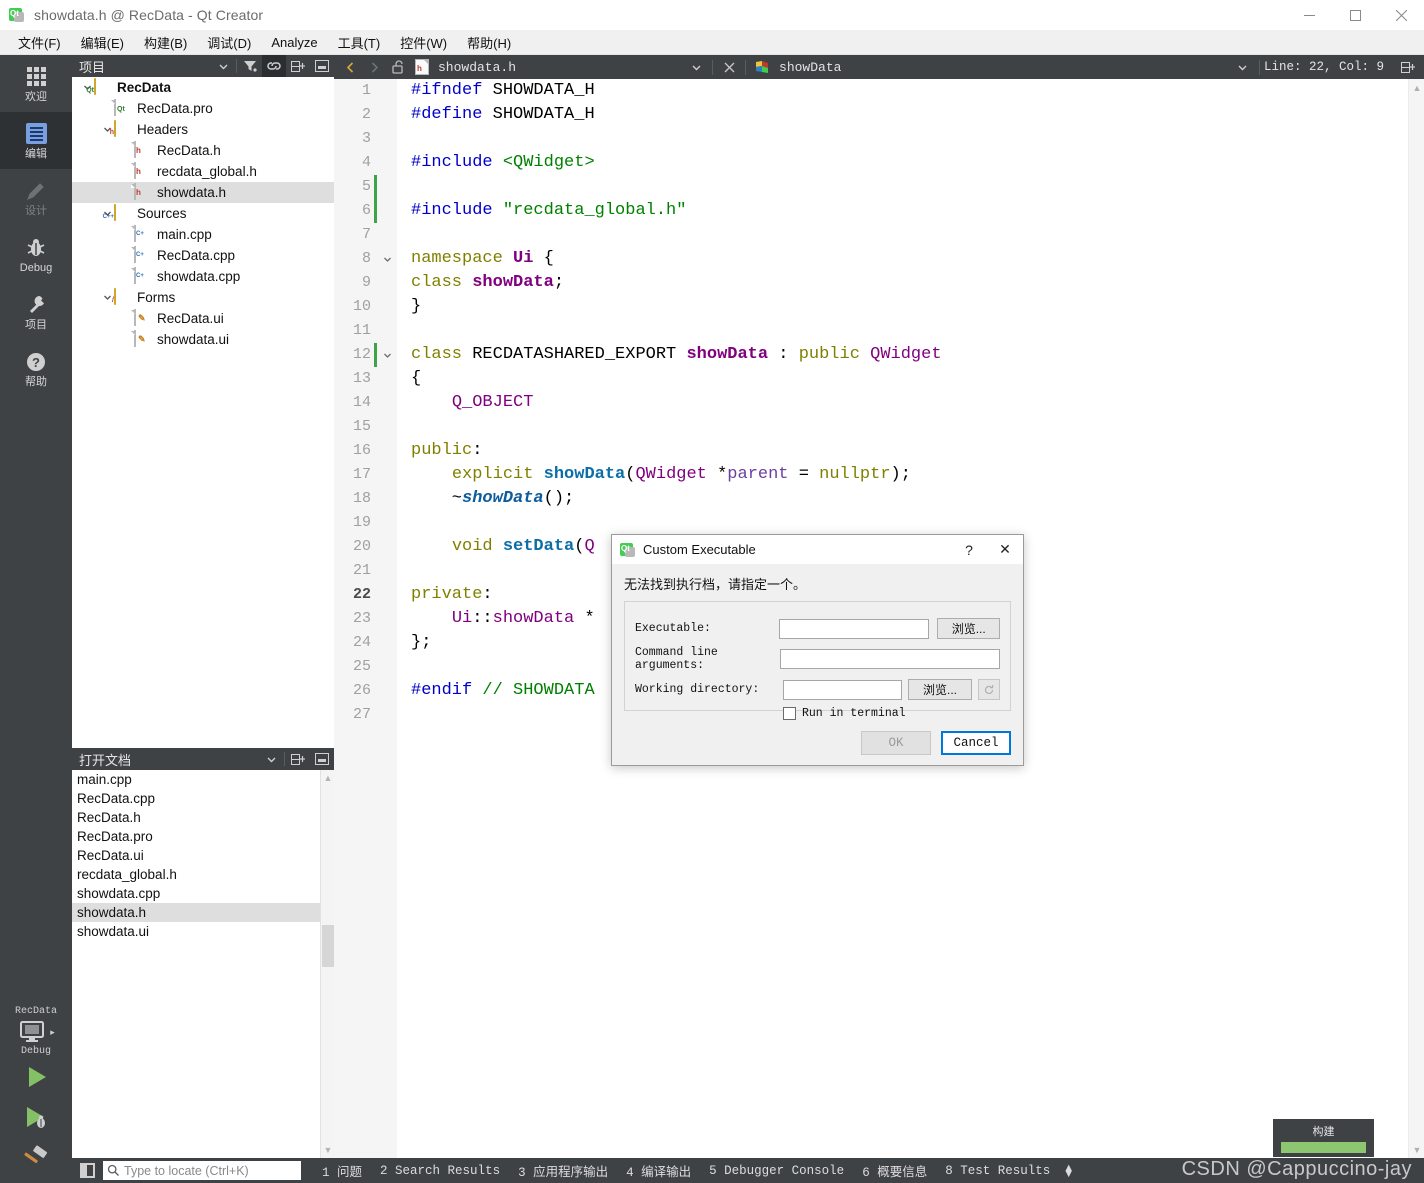 The width and height of the screenshot is (1424, 1183). What do you see at coordinates (203, 931) in the screenshot?
I see `open-document-item: showdata.ui` at bounding box center [203, 931].